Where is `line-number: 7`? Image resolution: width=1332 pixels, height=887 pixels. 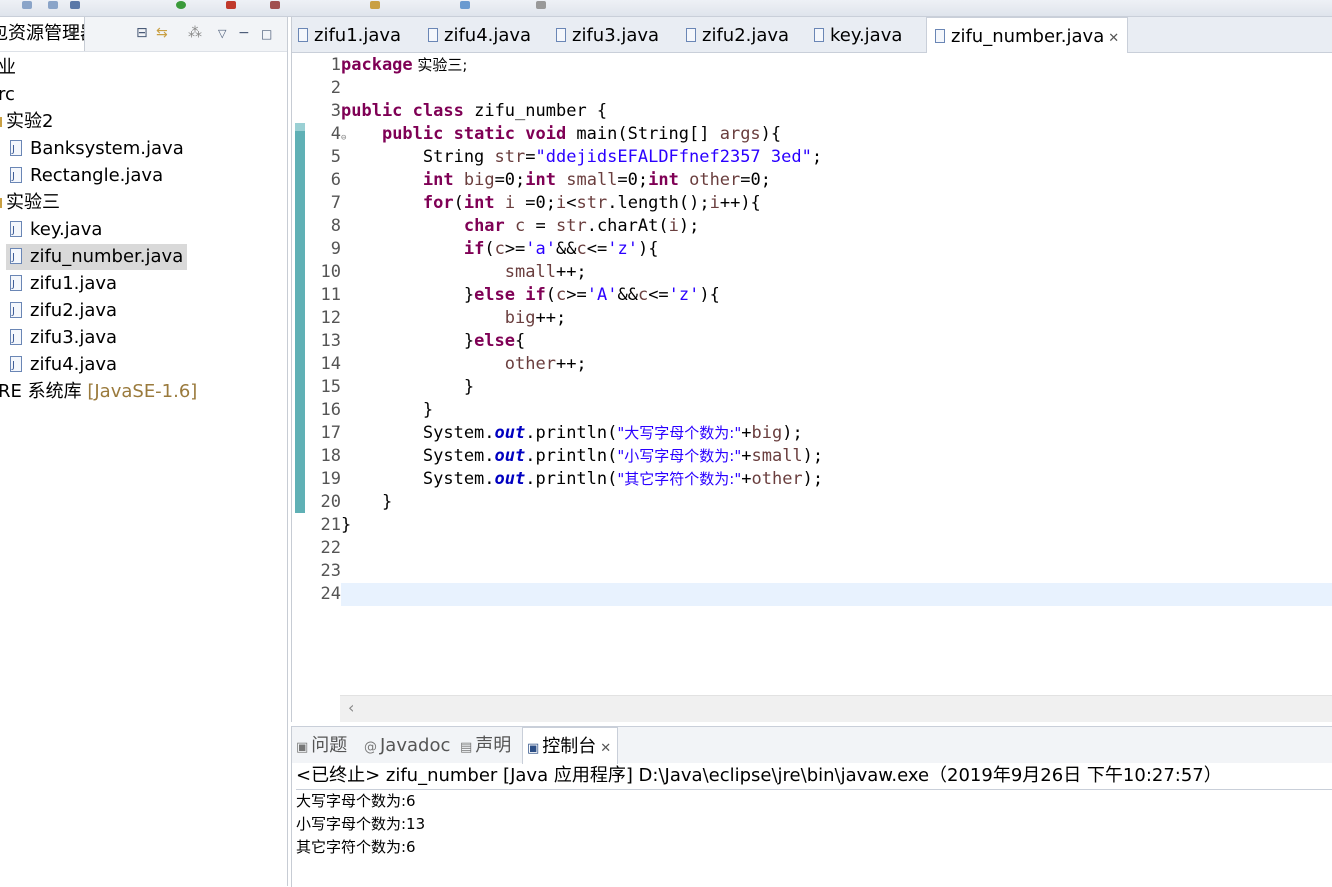 line-number: 7 is located at coordinates (335, 203).